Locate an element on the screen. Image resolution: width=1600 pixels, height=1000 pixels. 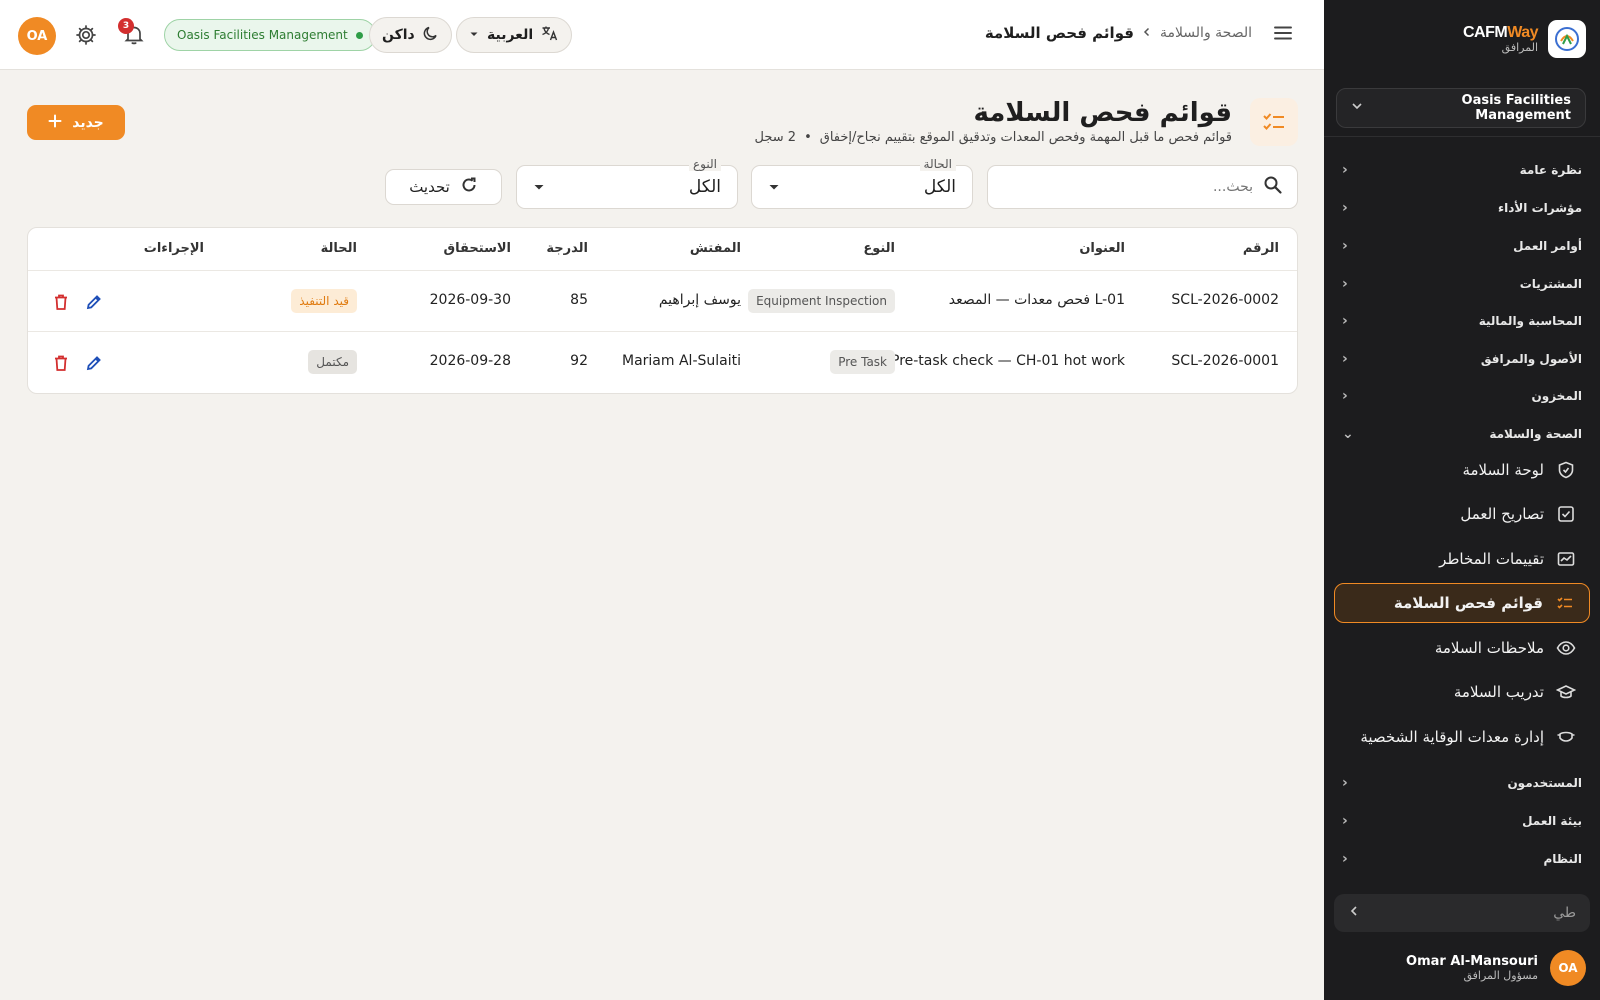
cell-inspector: Mariam Al-Sulaiti is located at coordinates (681, 361).